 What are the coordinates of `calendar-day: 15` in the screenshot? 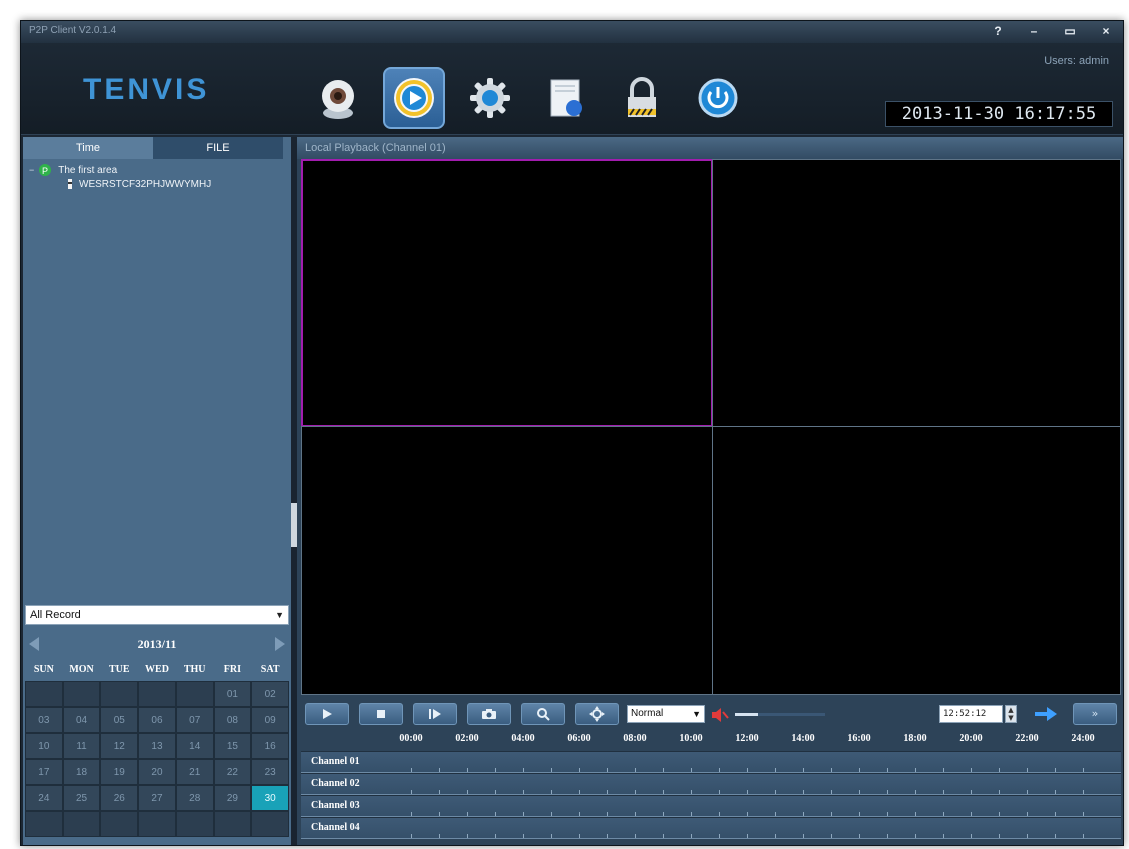 It's located at (232, 746).